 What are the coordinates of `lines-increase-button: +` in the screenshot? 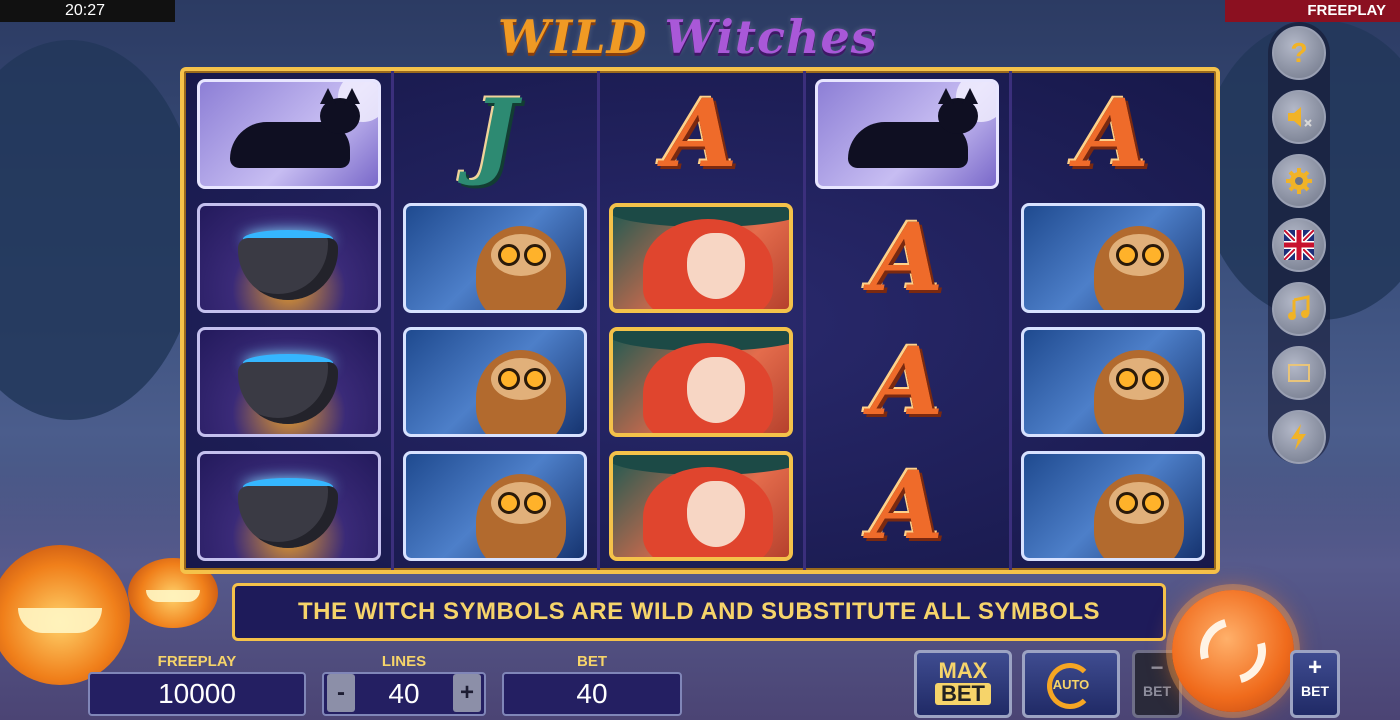 It's located at (467, 693).